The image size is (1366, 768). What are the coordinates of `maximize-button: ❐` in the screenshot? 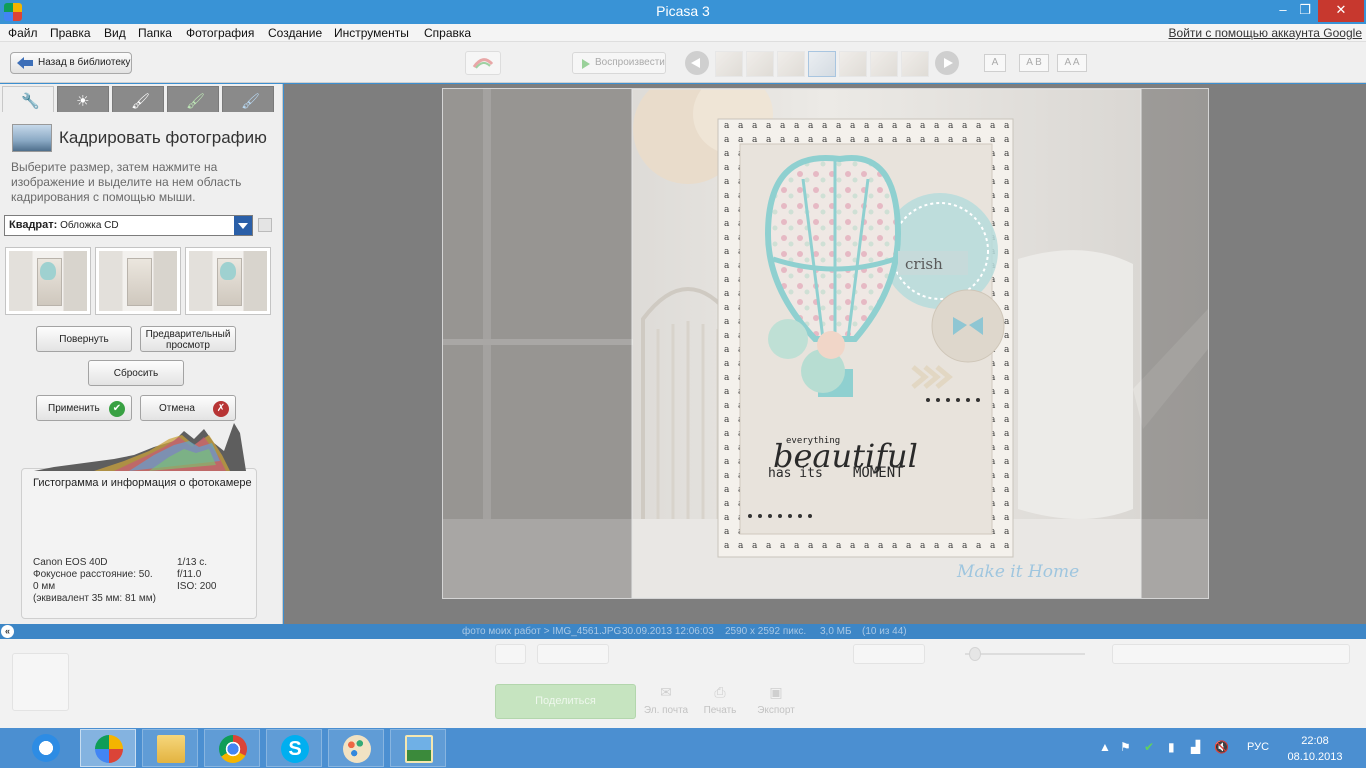 It's located at (1305, 11).